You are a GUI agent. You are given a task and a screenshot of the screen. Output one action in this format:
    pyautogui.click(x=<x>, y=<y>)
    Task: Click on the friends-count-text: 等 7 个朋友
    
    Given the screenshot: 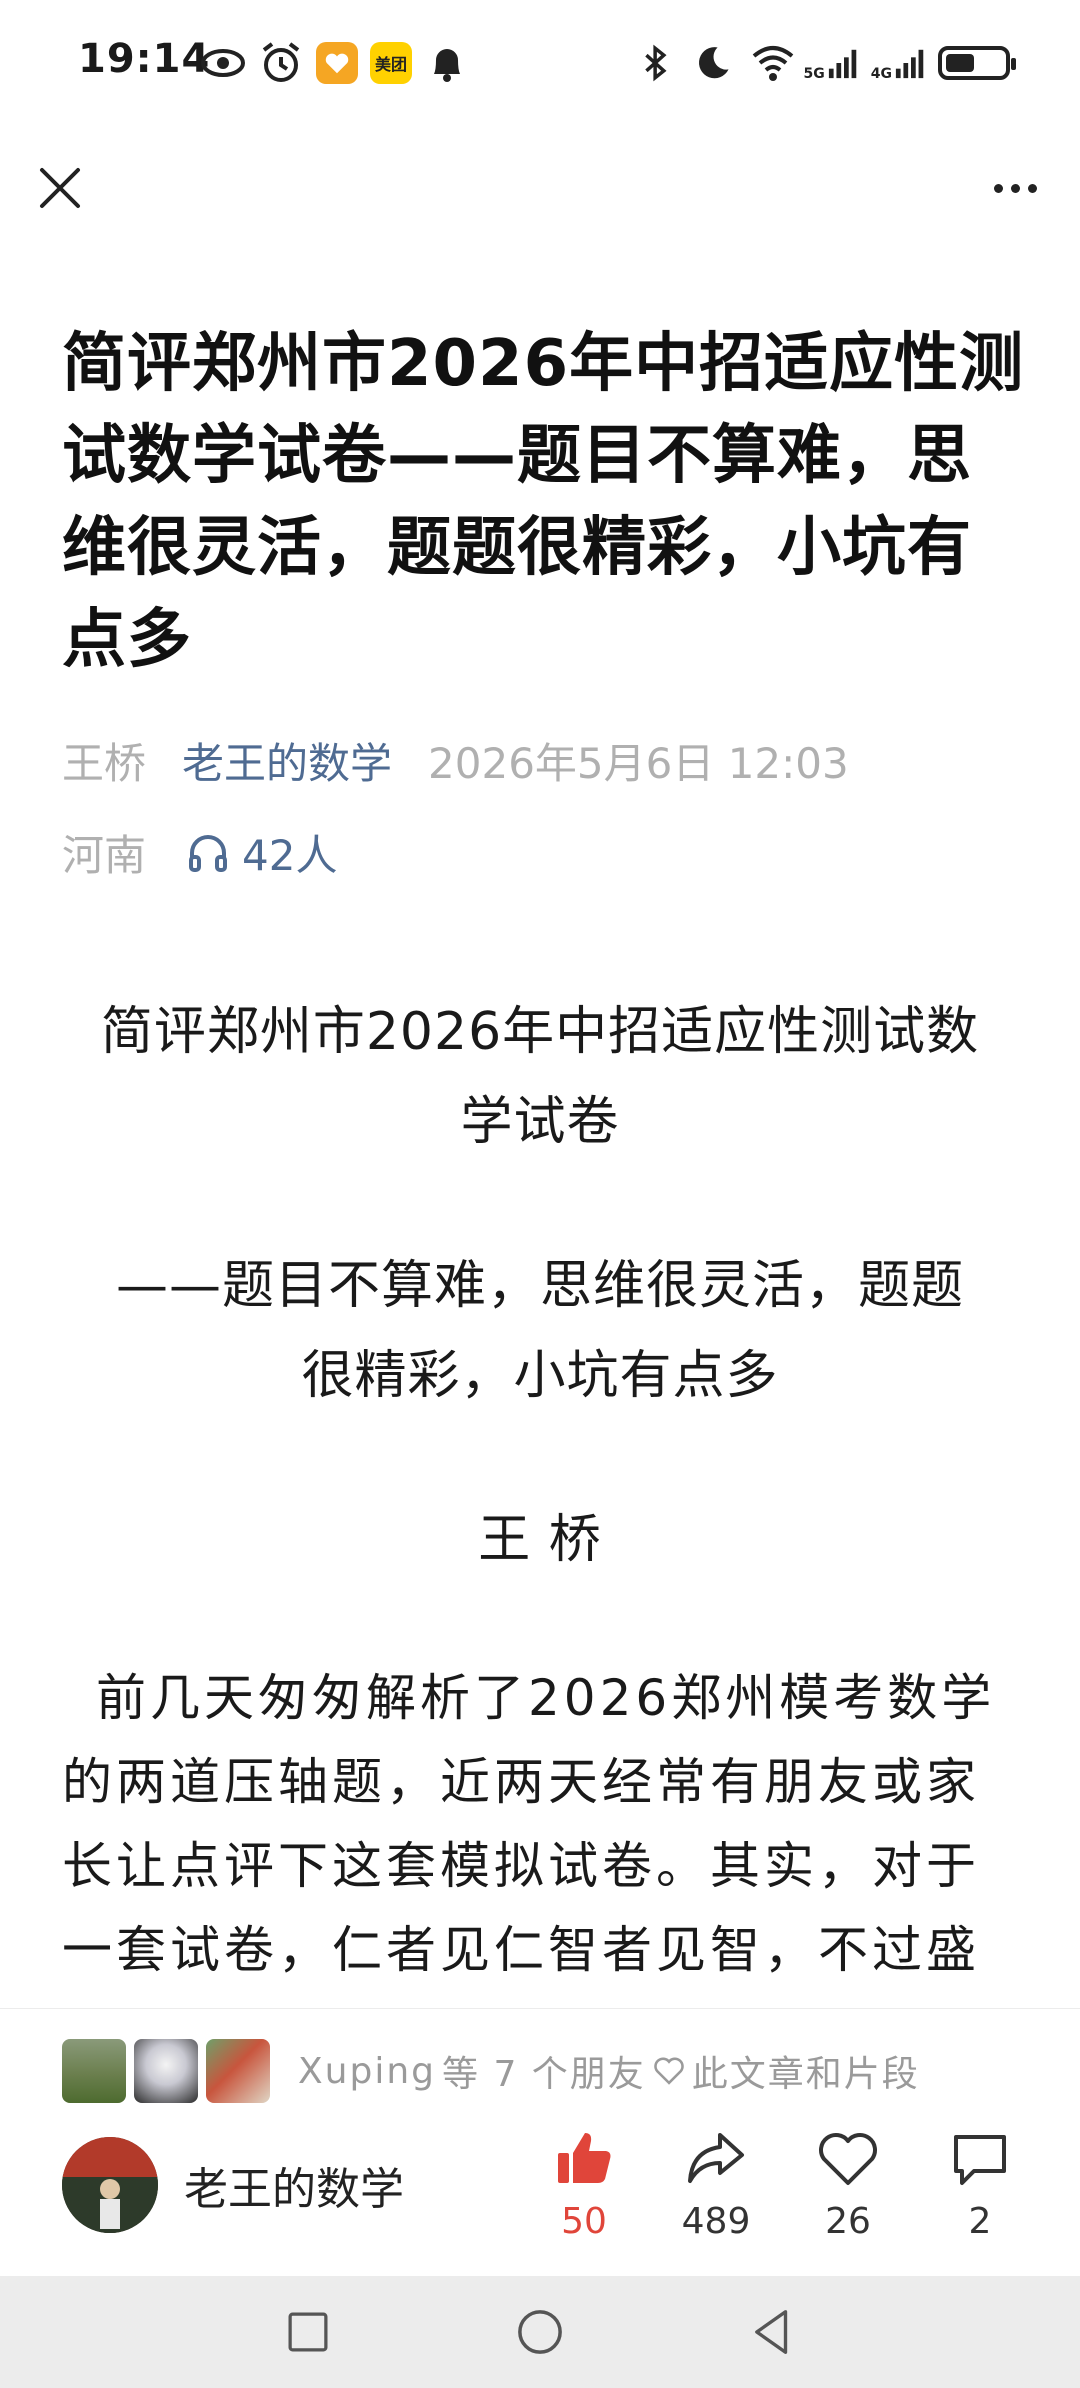 What is the action you would take?
    pyautogui.click(x=544, y=2074)
    